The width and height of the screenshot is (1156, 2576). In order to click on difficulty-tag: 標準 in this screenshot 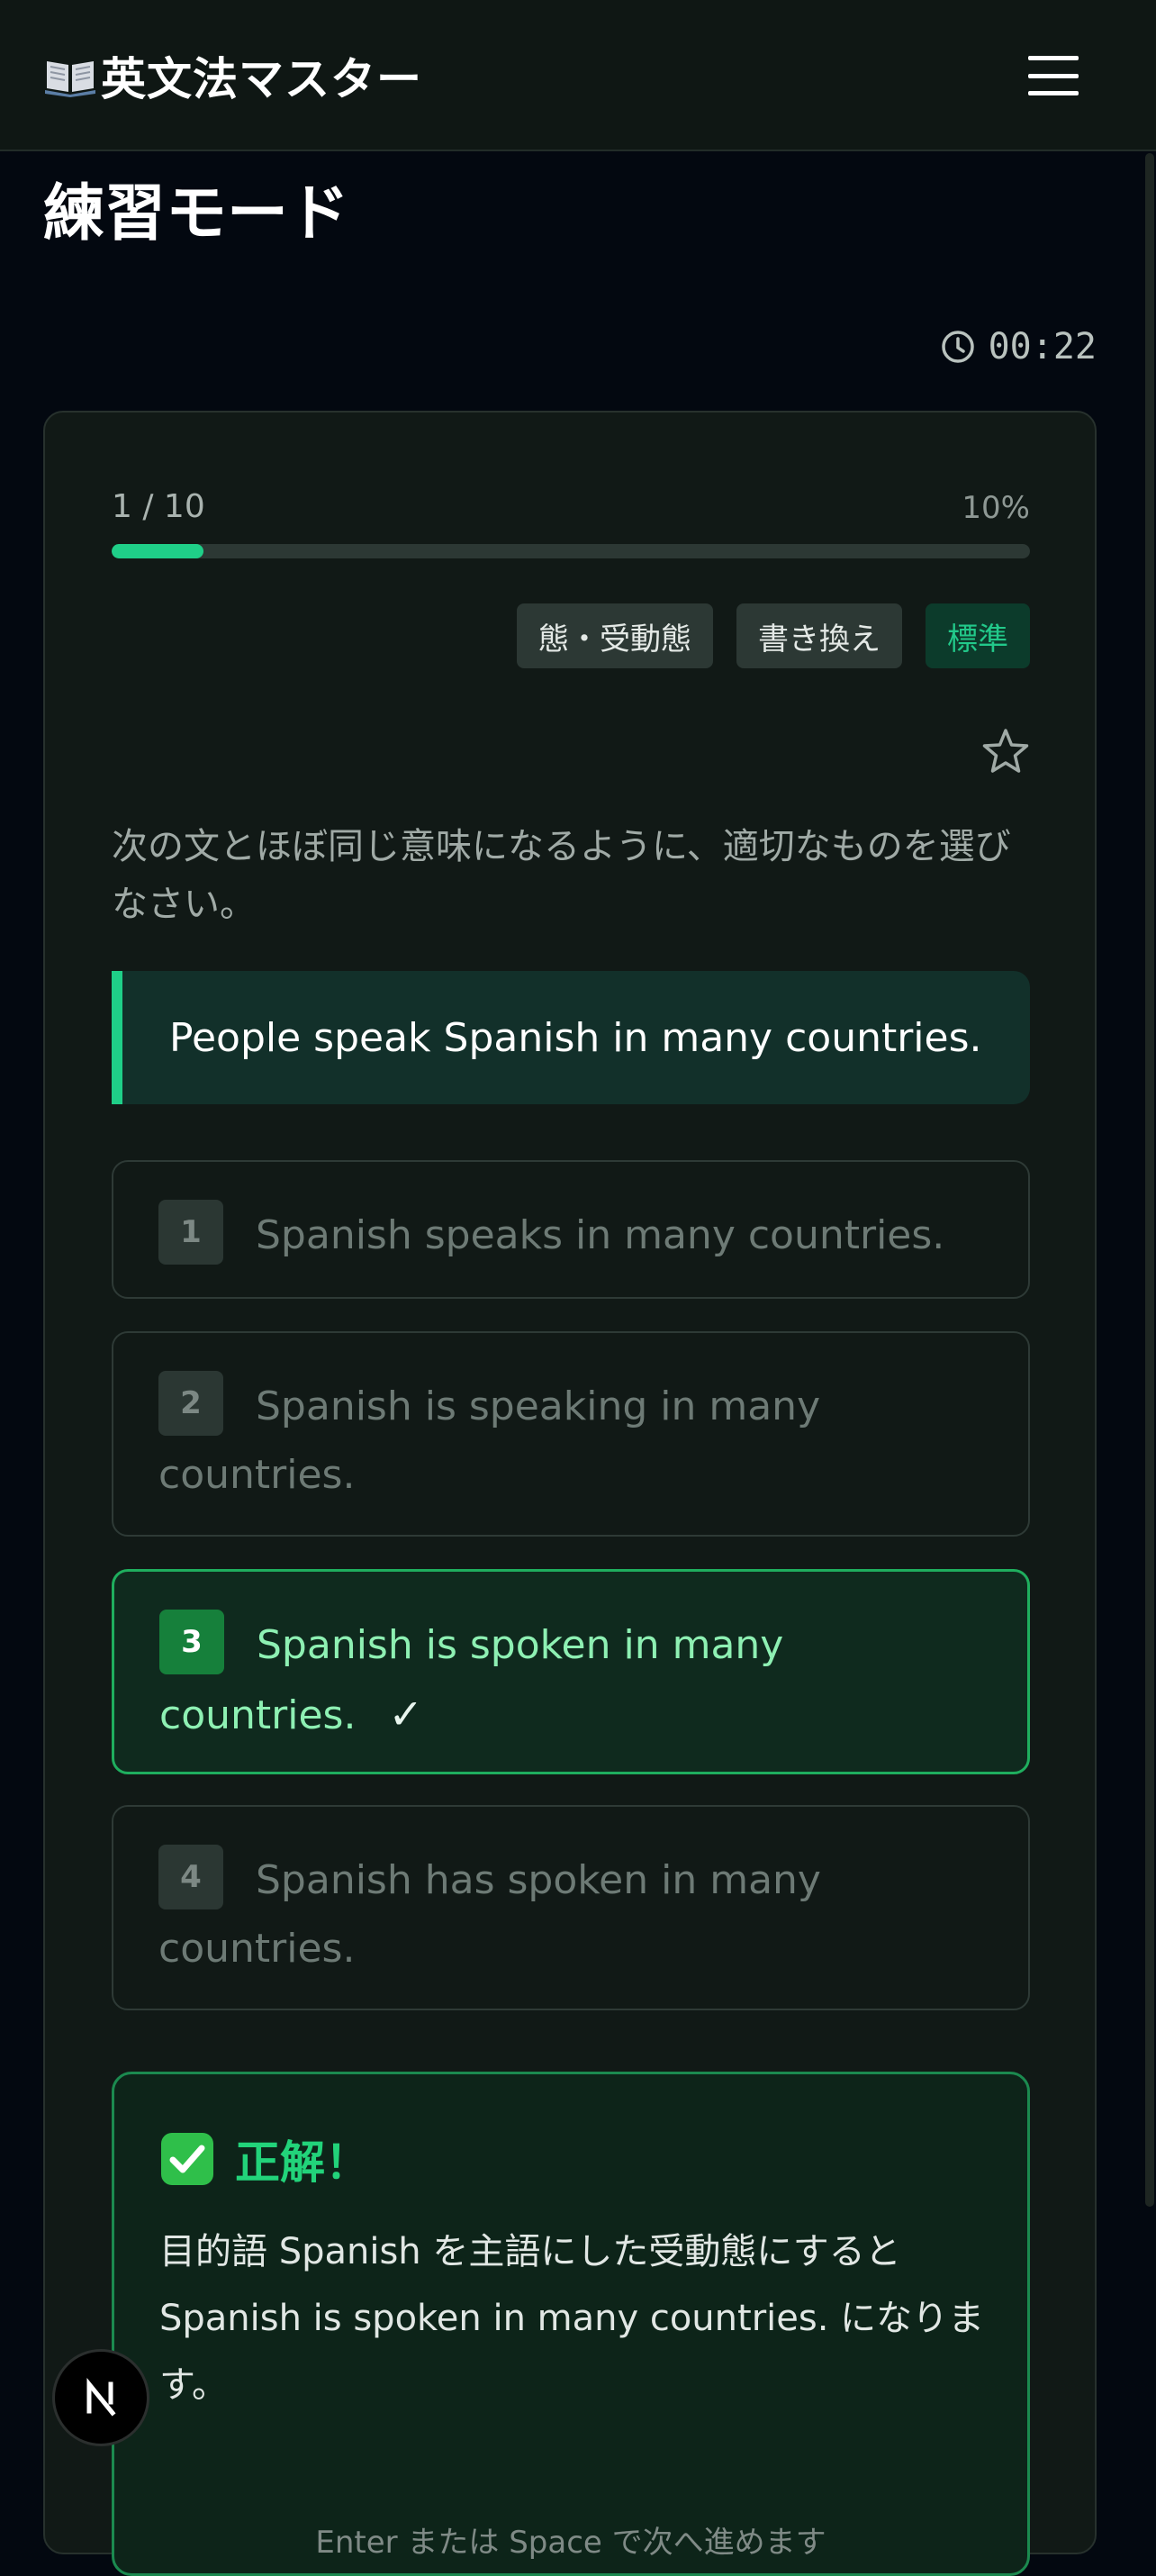, I will do `click(978, 635)`.